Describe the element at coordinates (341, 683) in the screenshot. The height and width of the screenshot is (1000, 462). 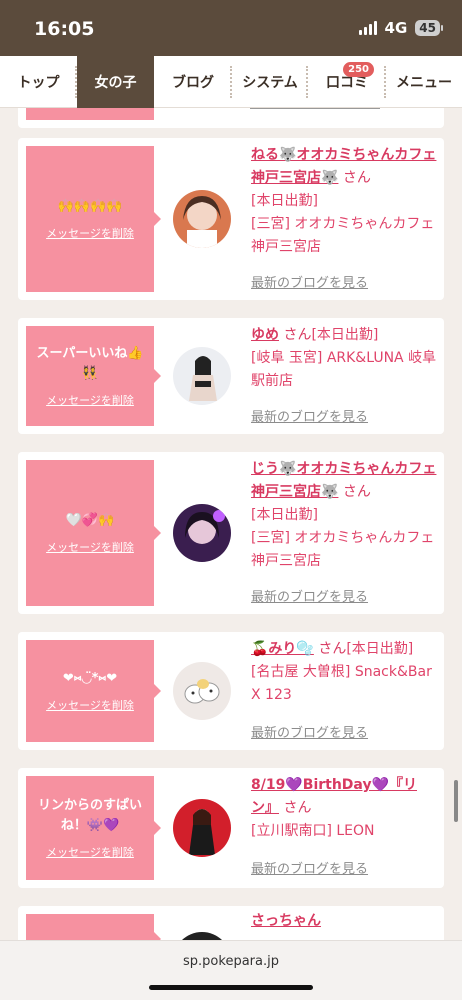
I see `shop-name: [名古屋 大曽根] Snack&Bar X 123` at that location.